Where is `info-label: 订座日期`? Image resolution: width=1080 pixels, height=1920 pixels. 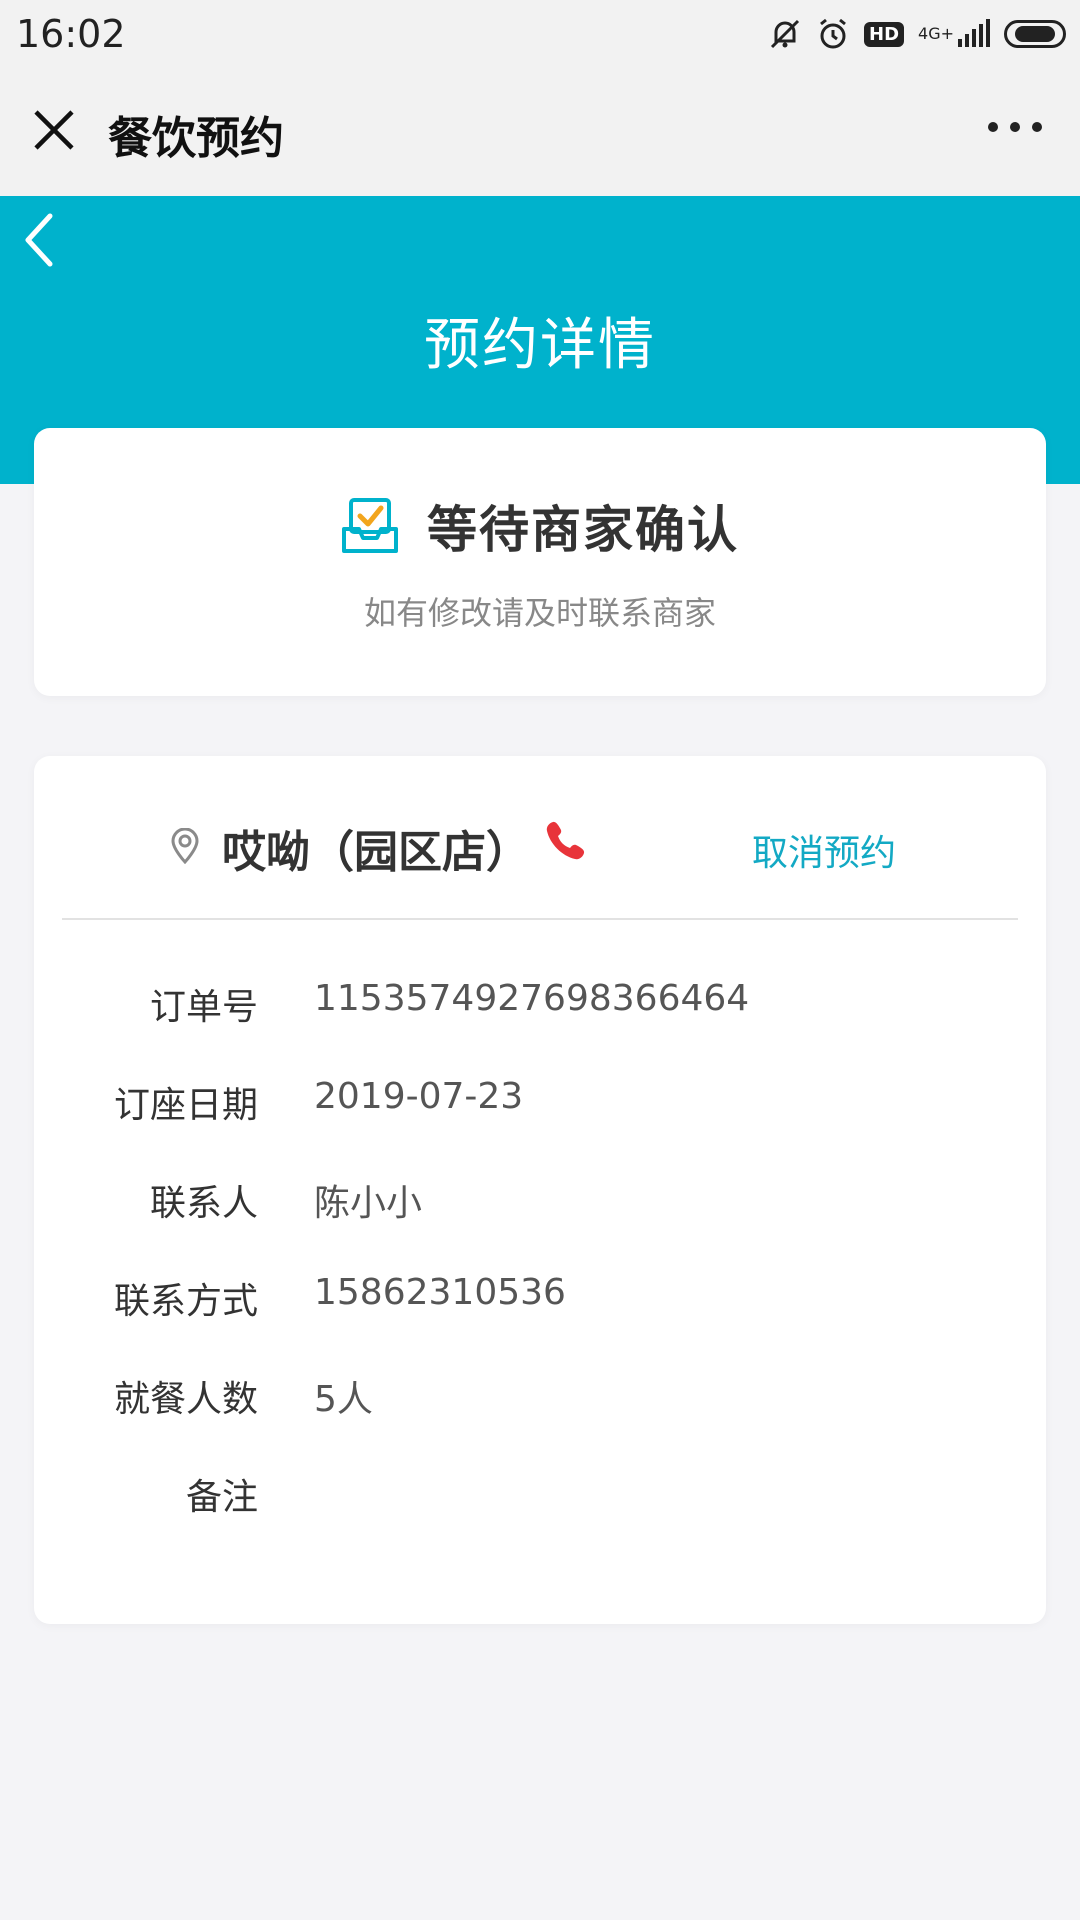 info-label: 订座日期 is located at coordinates (185, 1105).